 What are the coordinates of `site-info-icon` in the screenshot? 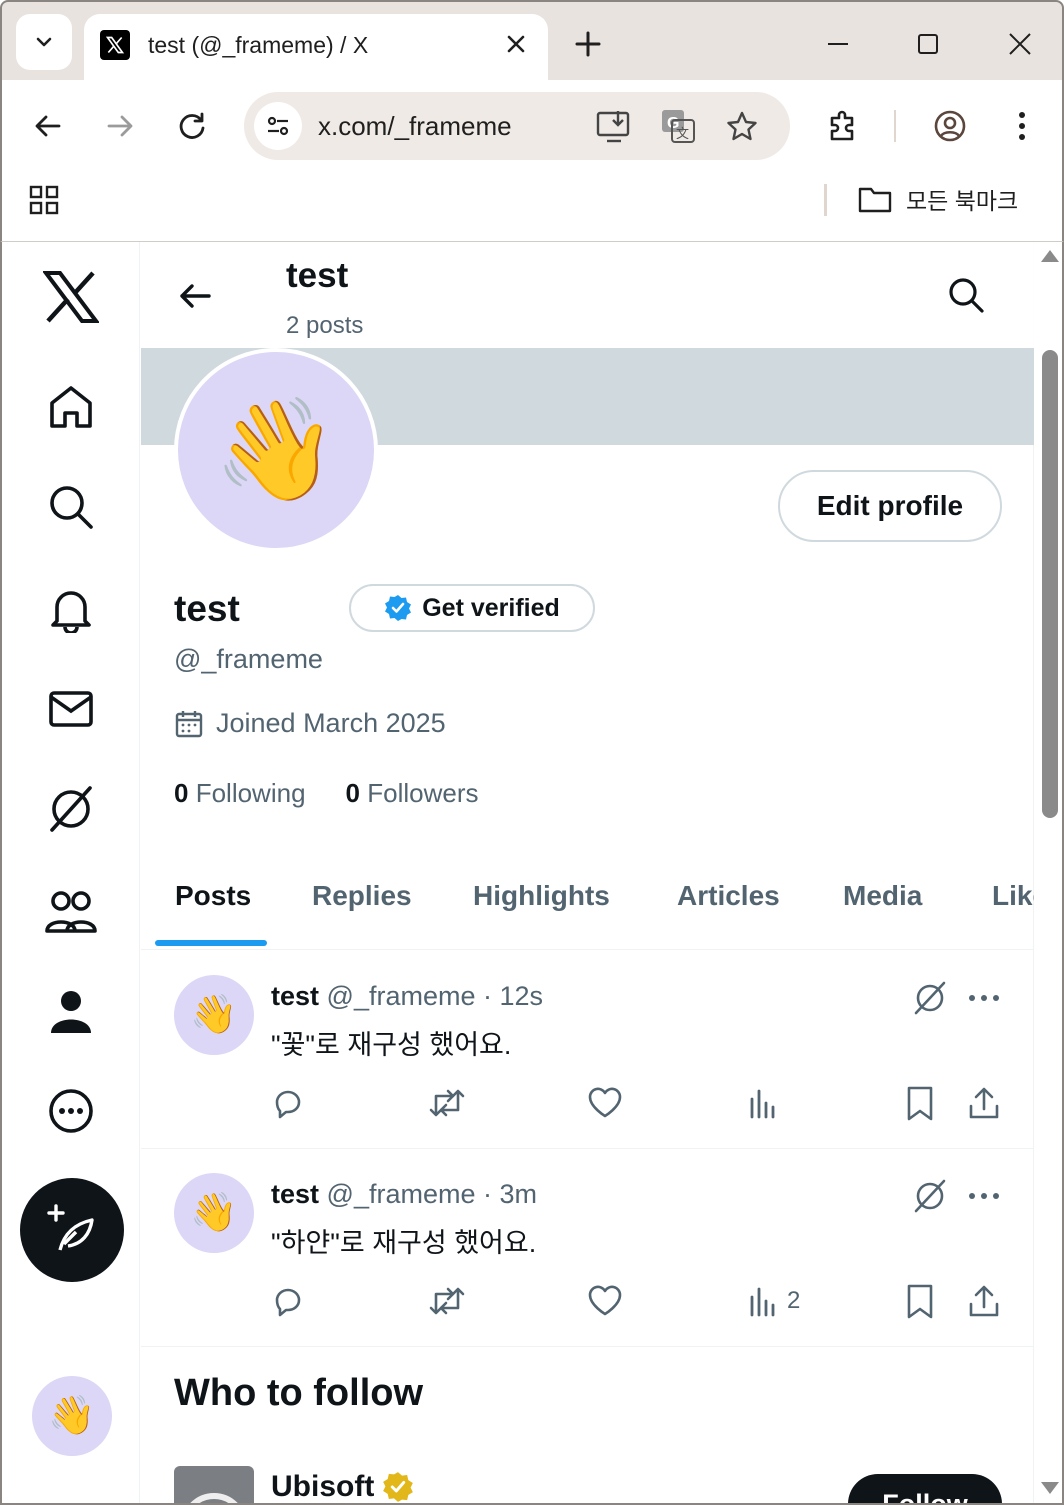 It's located at (278, 126).